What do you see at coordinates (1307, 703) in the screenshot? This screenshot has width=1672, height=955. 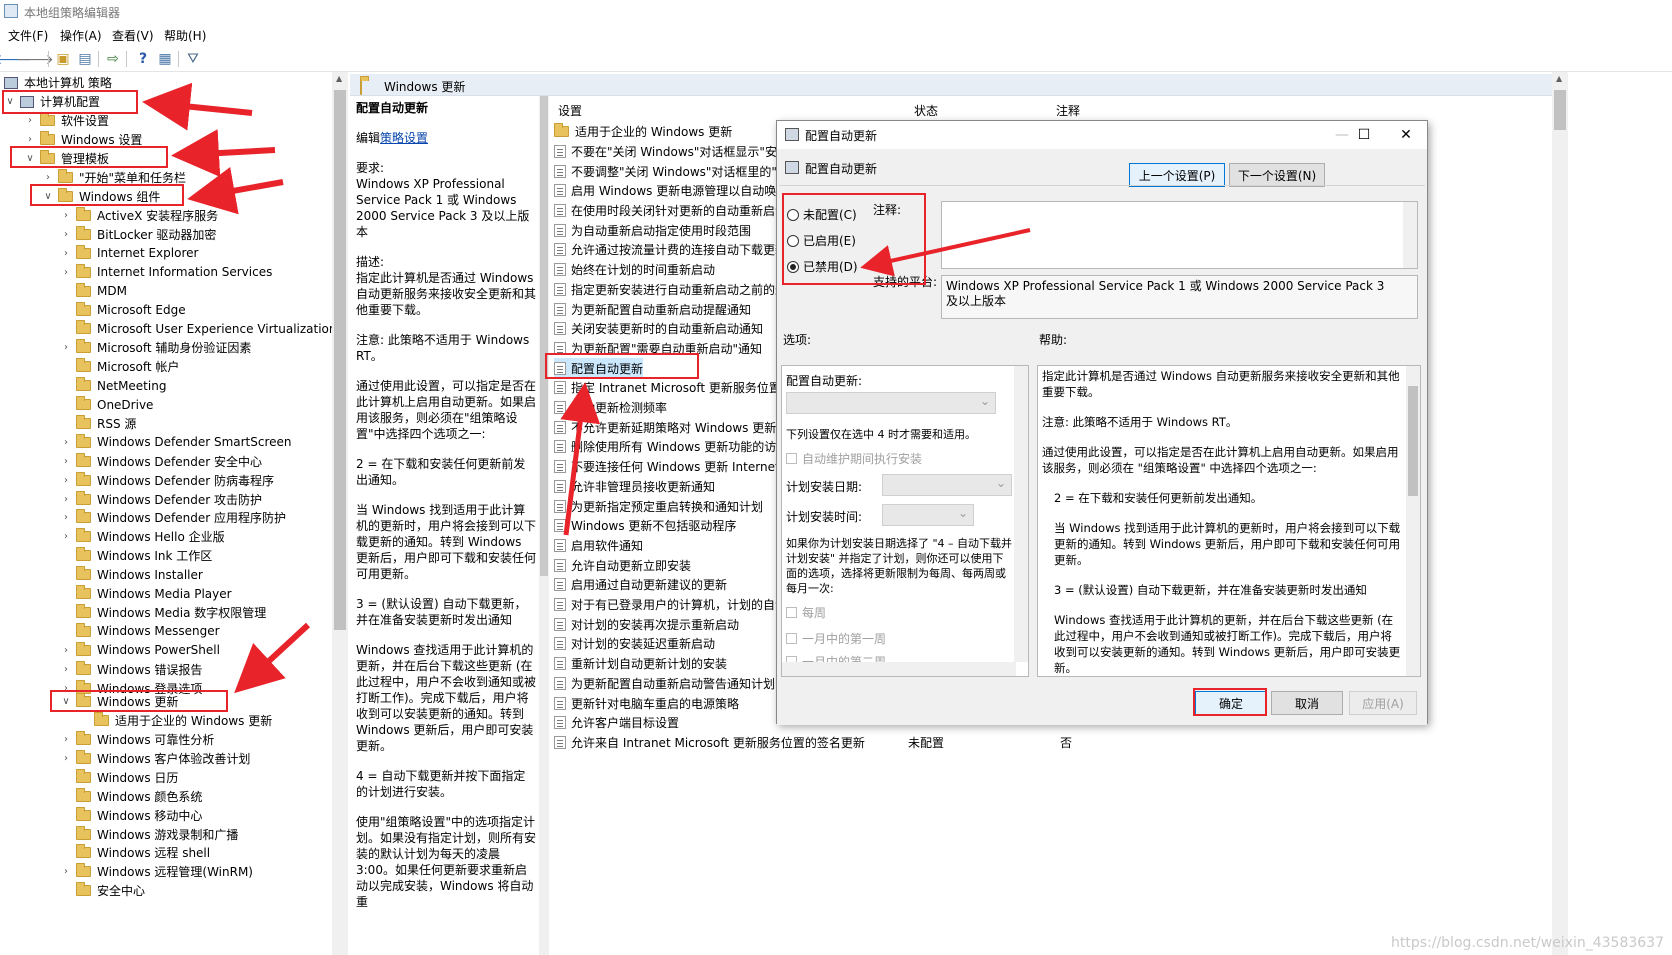 I see `cancel-button: 取消` at bounding box center [1307, 703].